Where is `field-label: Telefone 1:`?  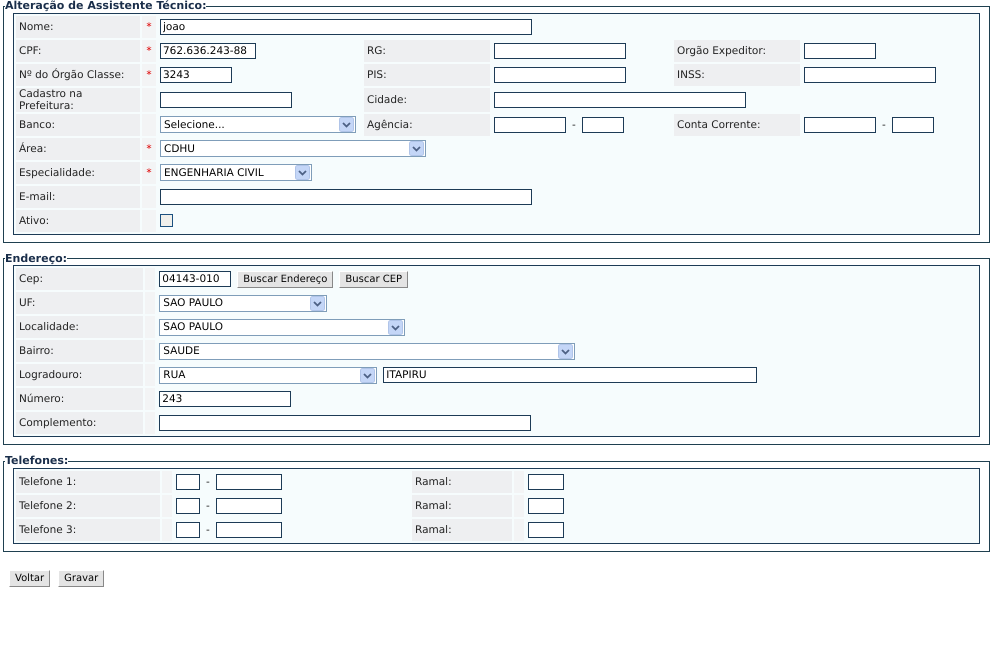
field-label: Telefone 1: is located at coordinates (88, 481).